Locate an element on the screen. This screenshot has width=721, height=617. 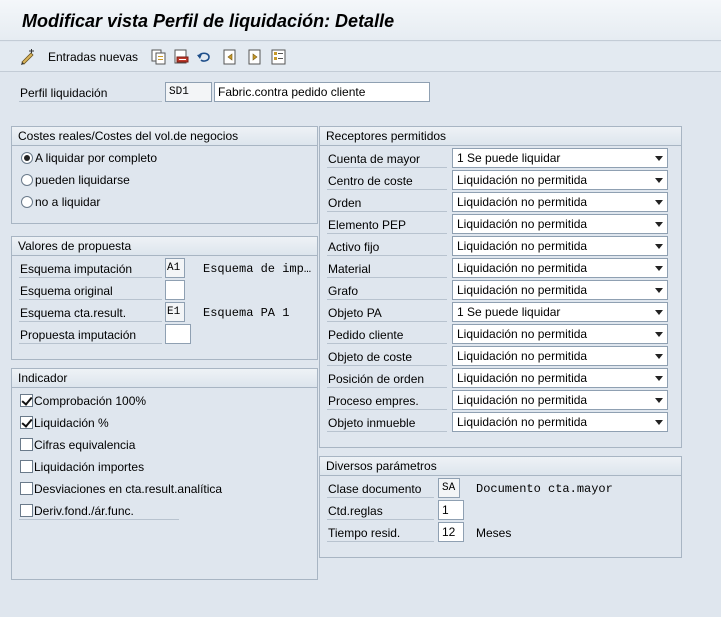
select-all-button is located at coordinates (280, 57).